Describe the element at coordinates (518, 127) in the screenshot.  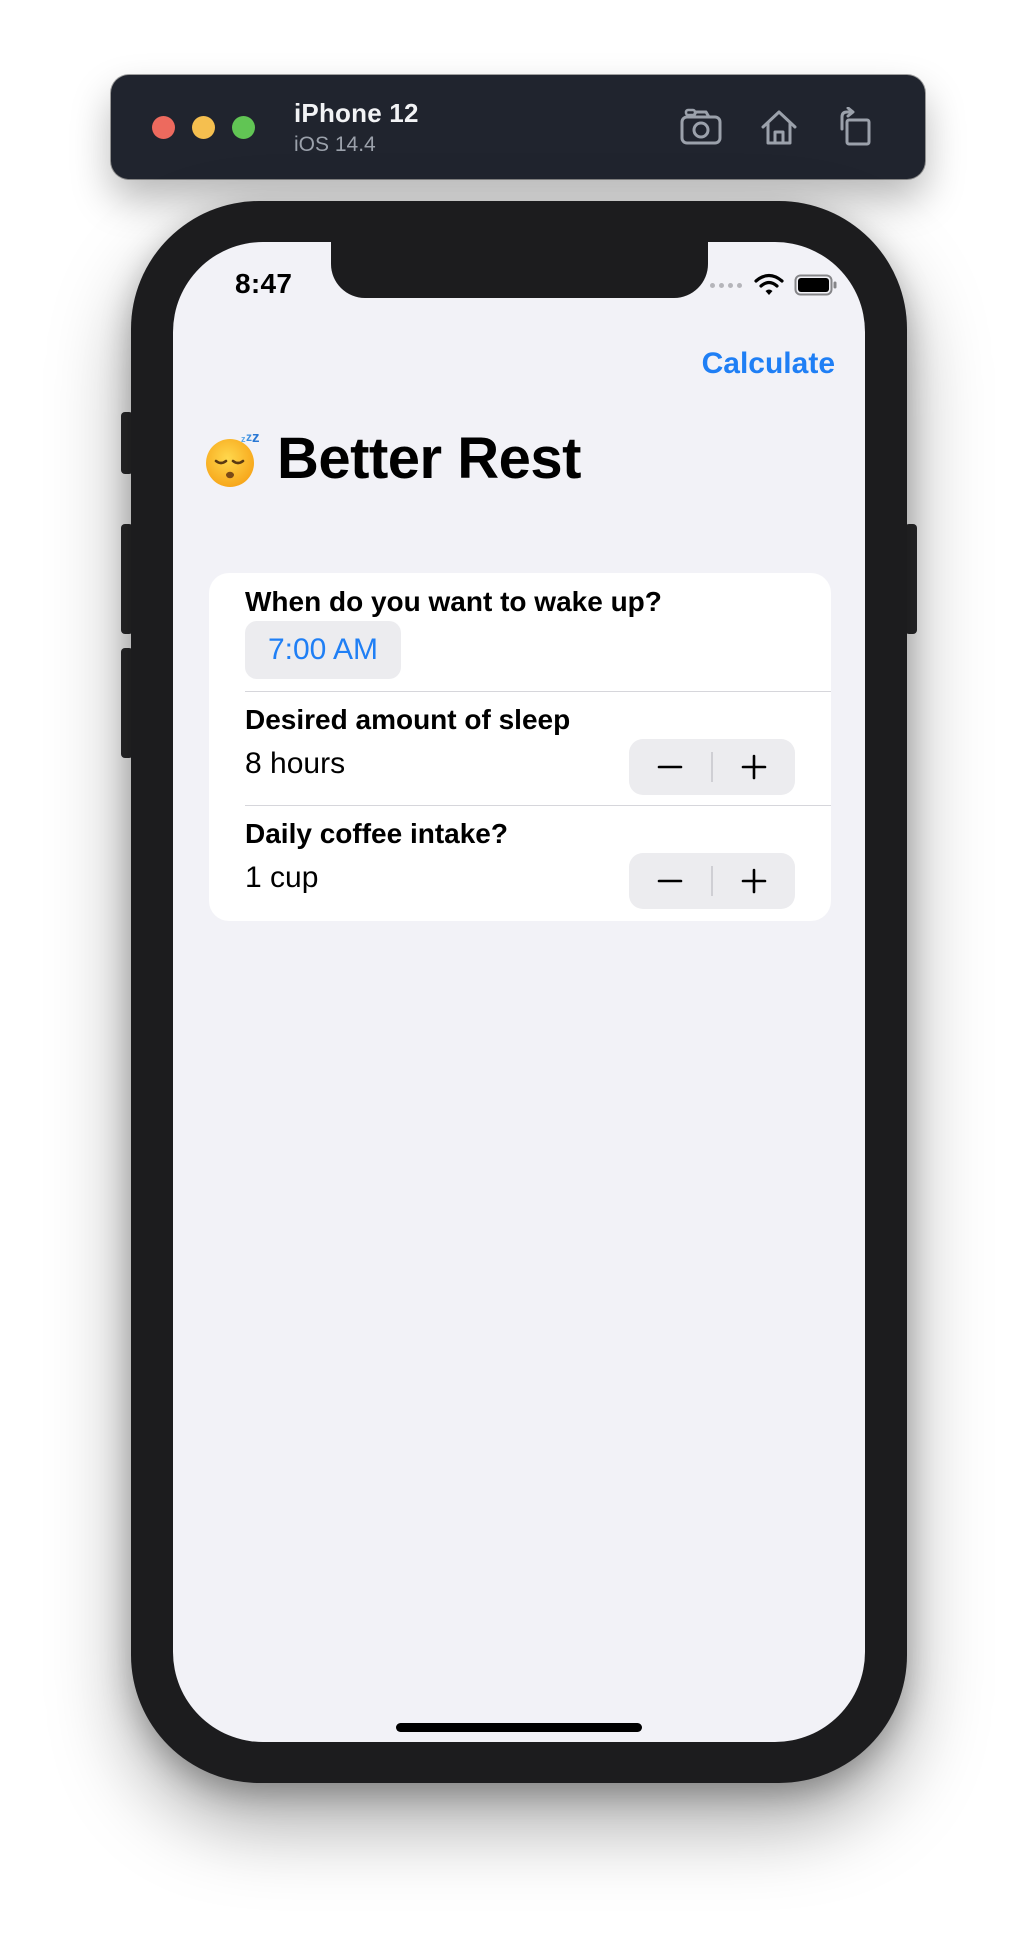
I see `simulator-title-bar: iPhone 12 iOS 14.4` at that location.